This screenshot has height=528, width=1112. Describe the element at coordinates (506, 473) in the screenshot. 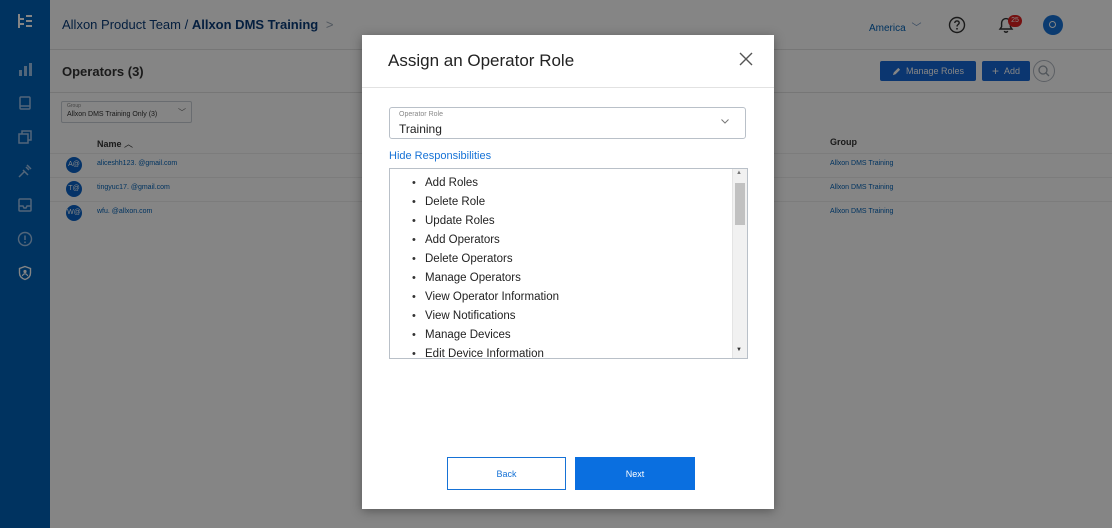

I see `back-button: Back` at that location.